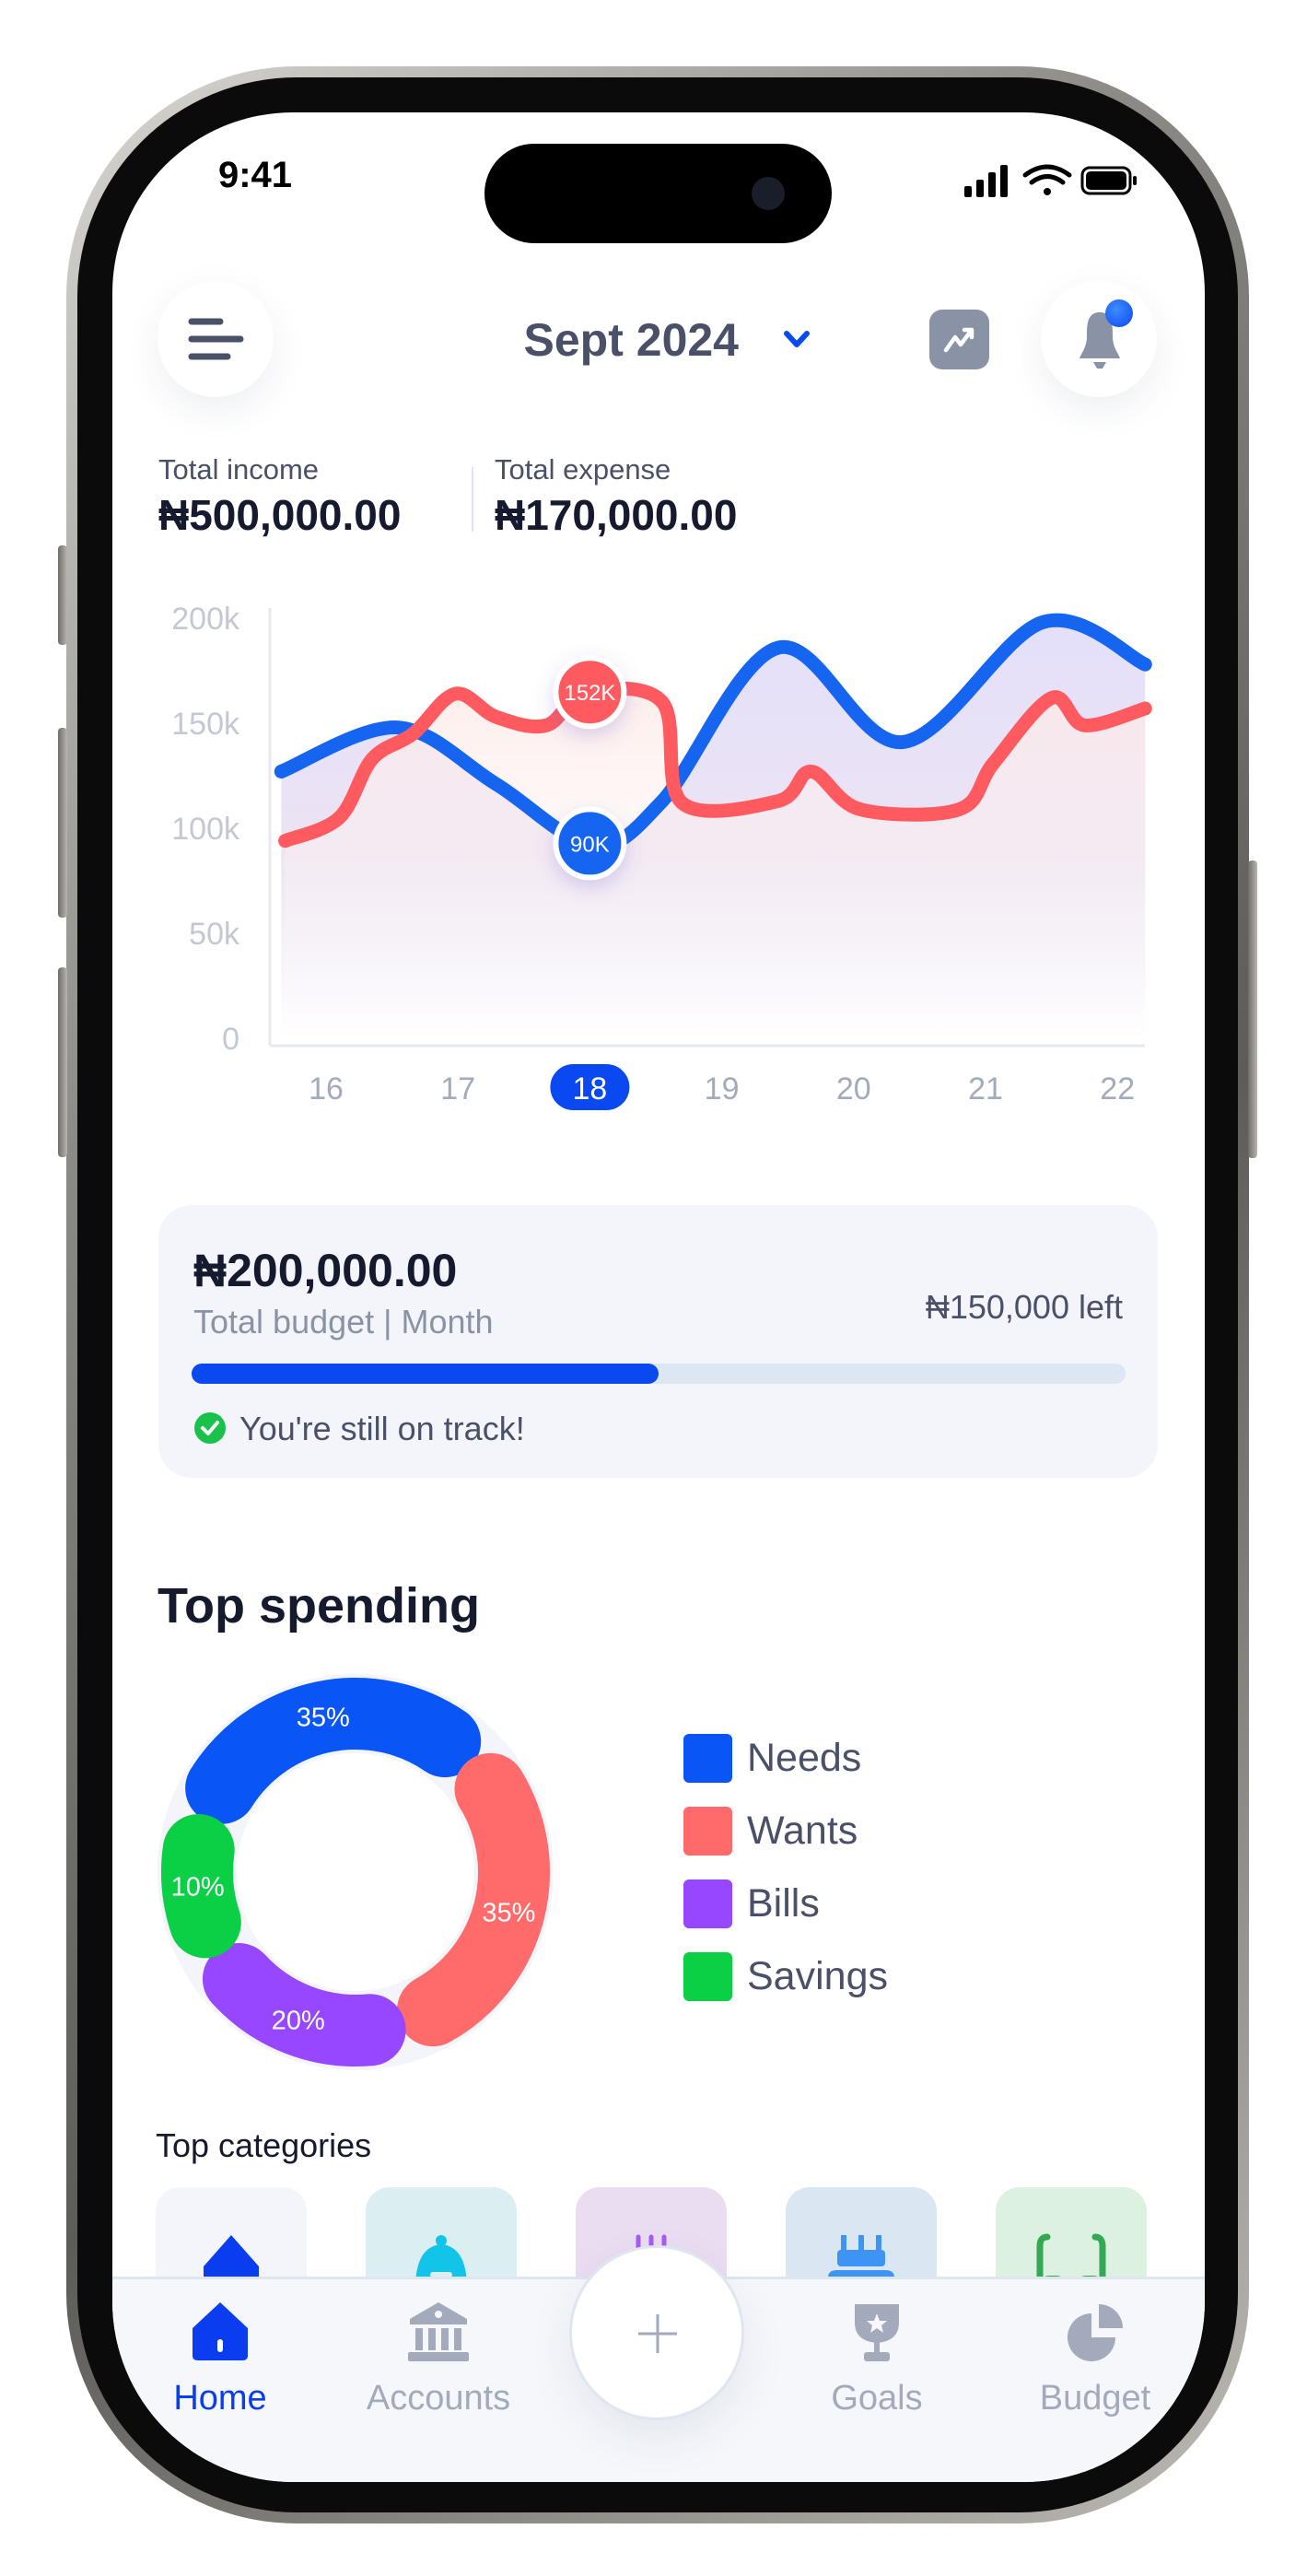  Describe the element at coordinates (803, 1831) in the screenshot. I see `legend-label: Wants` at that location.